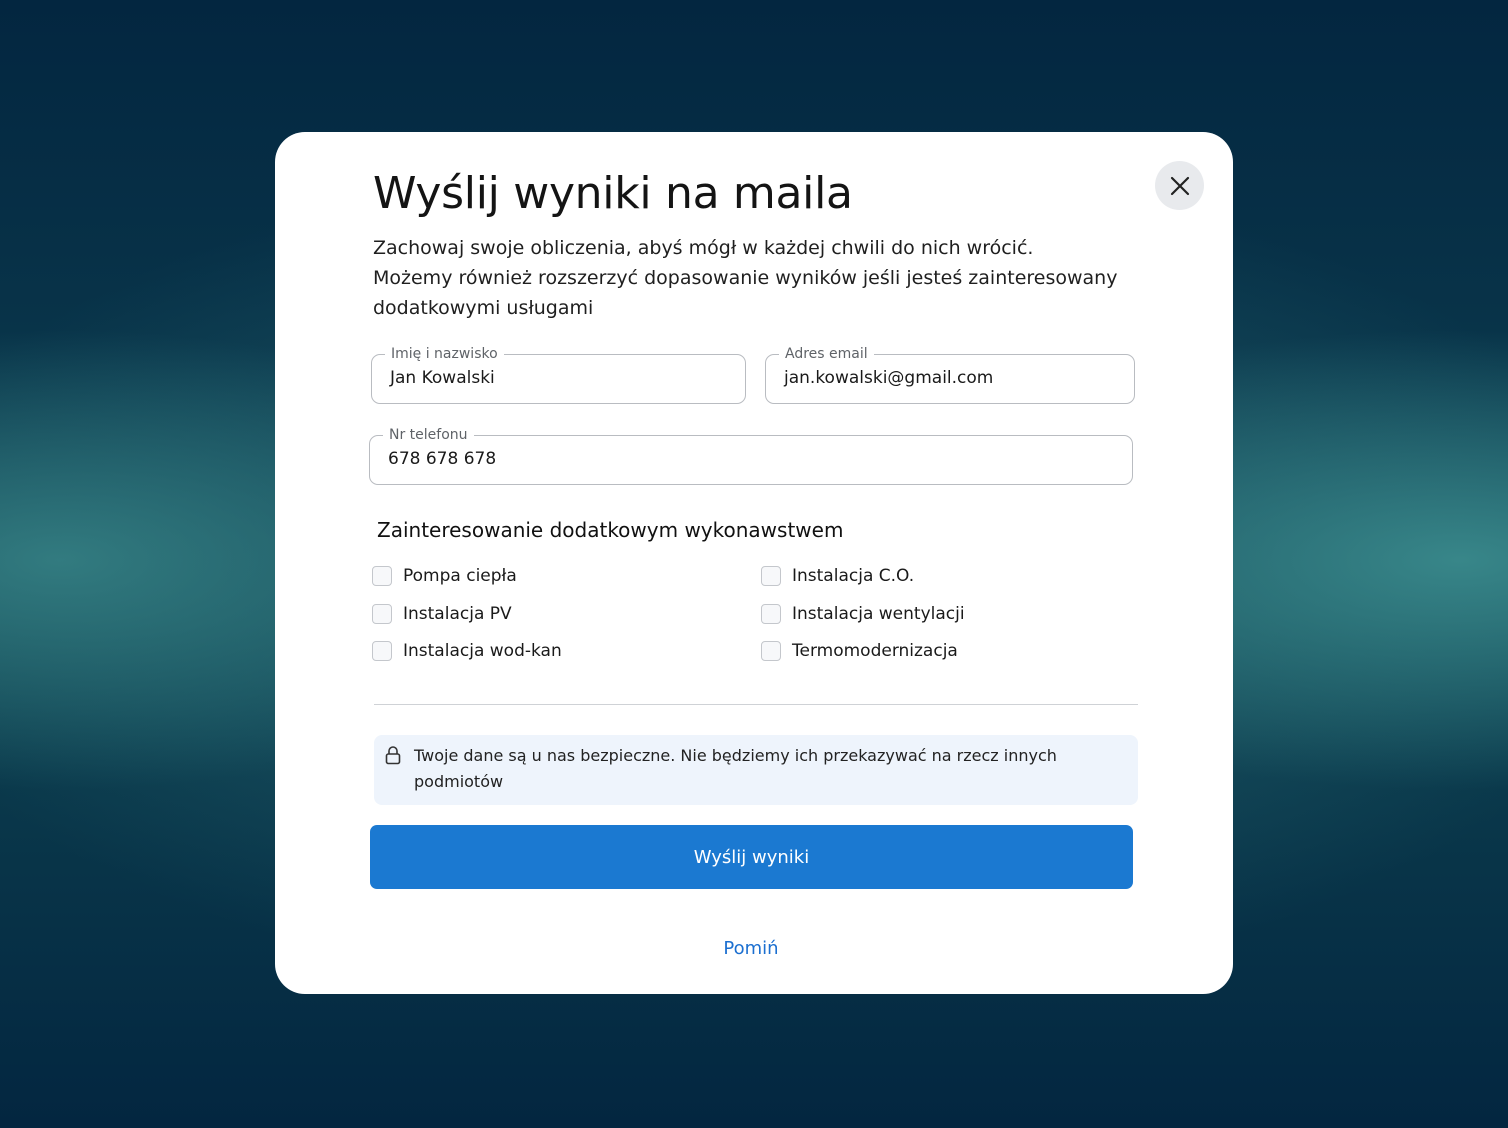  I want to click on checkbox-label: Instalacja wentylacji, so click(878, 614).